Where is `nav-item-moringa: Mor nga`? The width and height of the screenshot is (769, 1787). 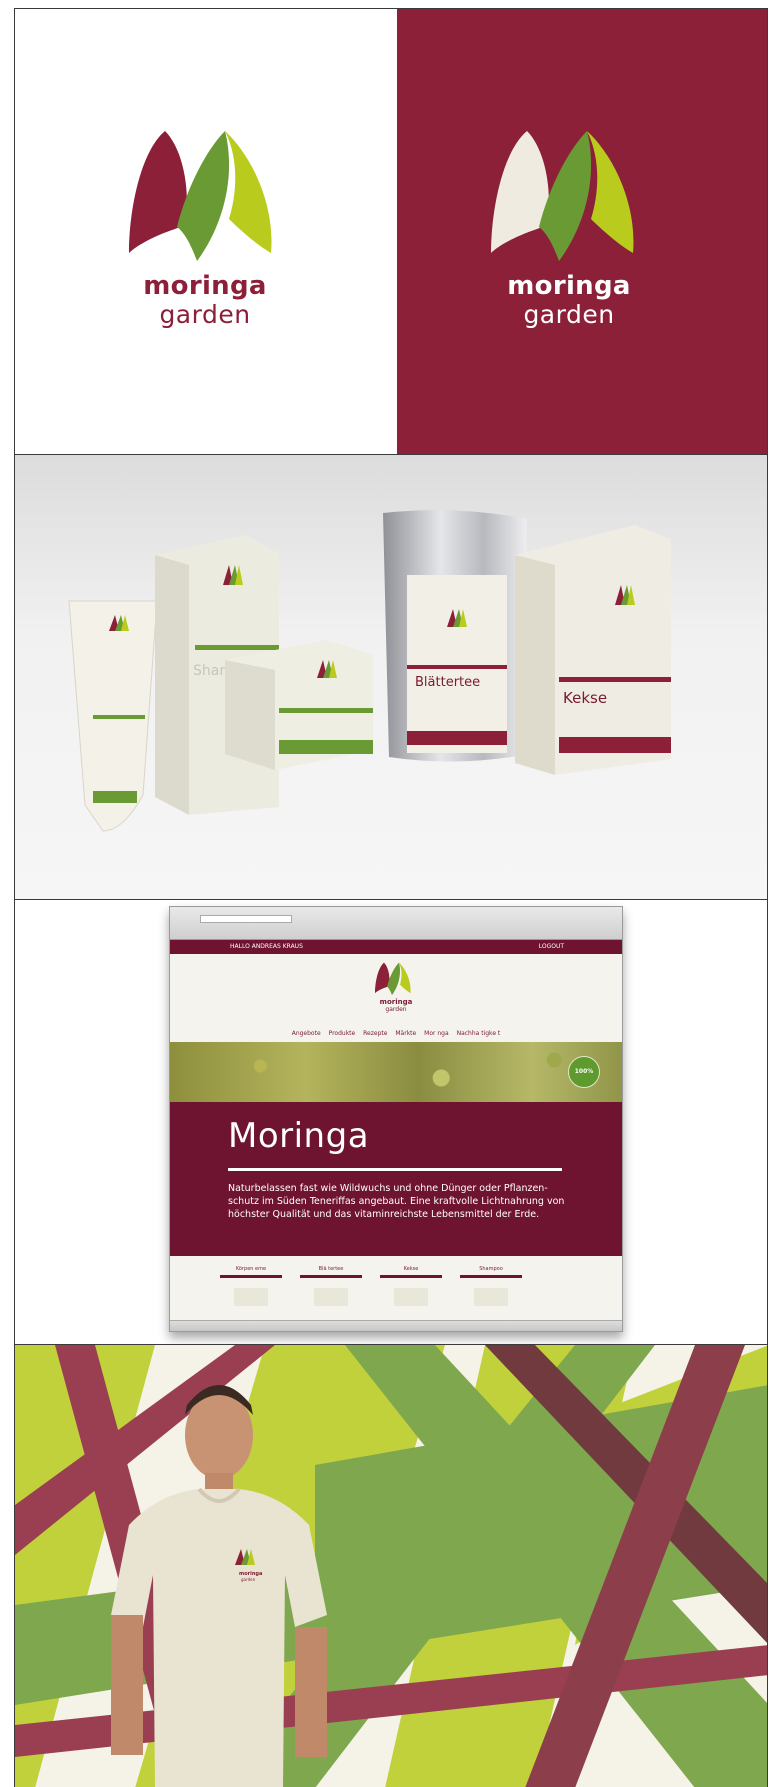 nav-item-moringa: Mor nga is located at coordinates (436, 1033).